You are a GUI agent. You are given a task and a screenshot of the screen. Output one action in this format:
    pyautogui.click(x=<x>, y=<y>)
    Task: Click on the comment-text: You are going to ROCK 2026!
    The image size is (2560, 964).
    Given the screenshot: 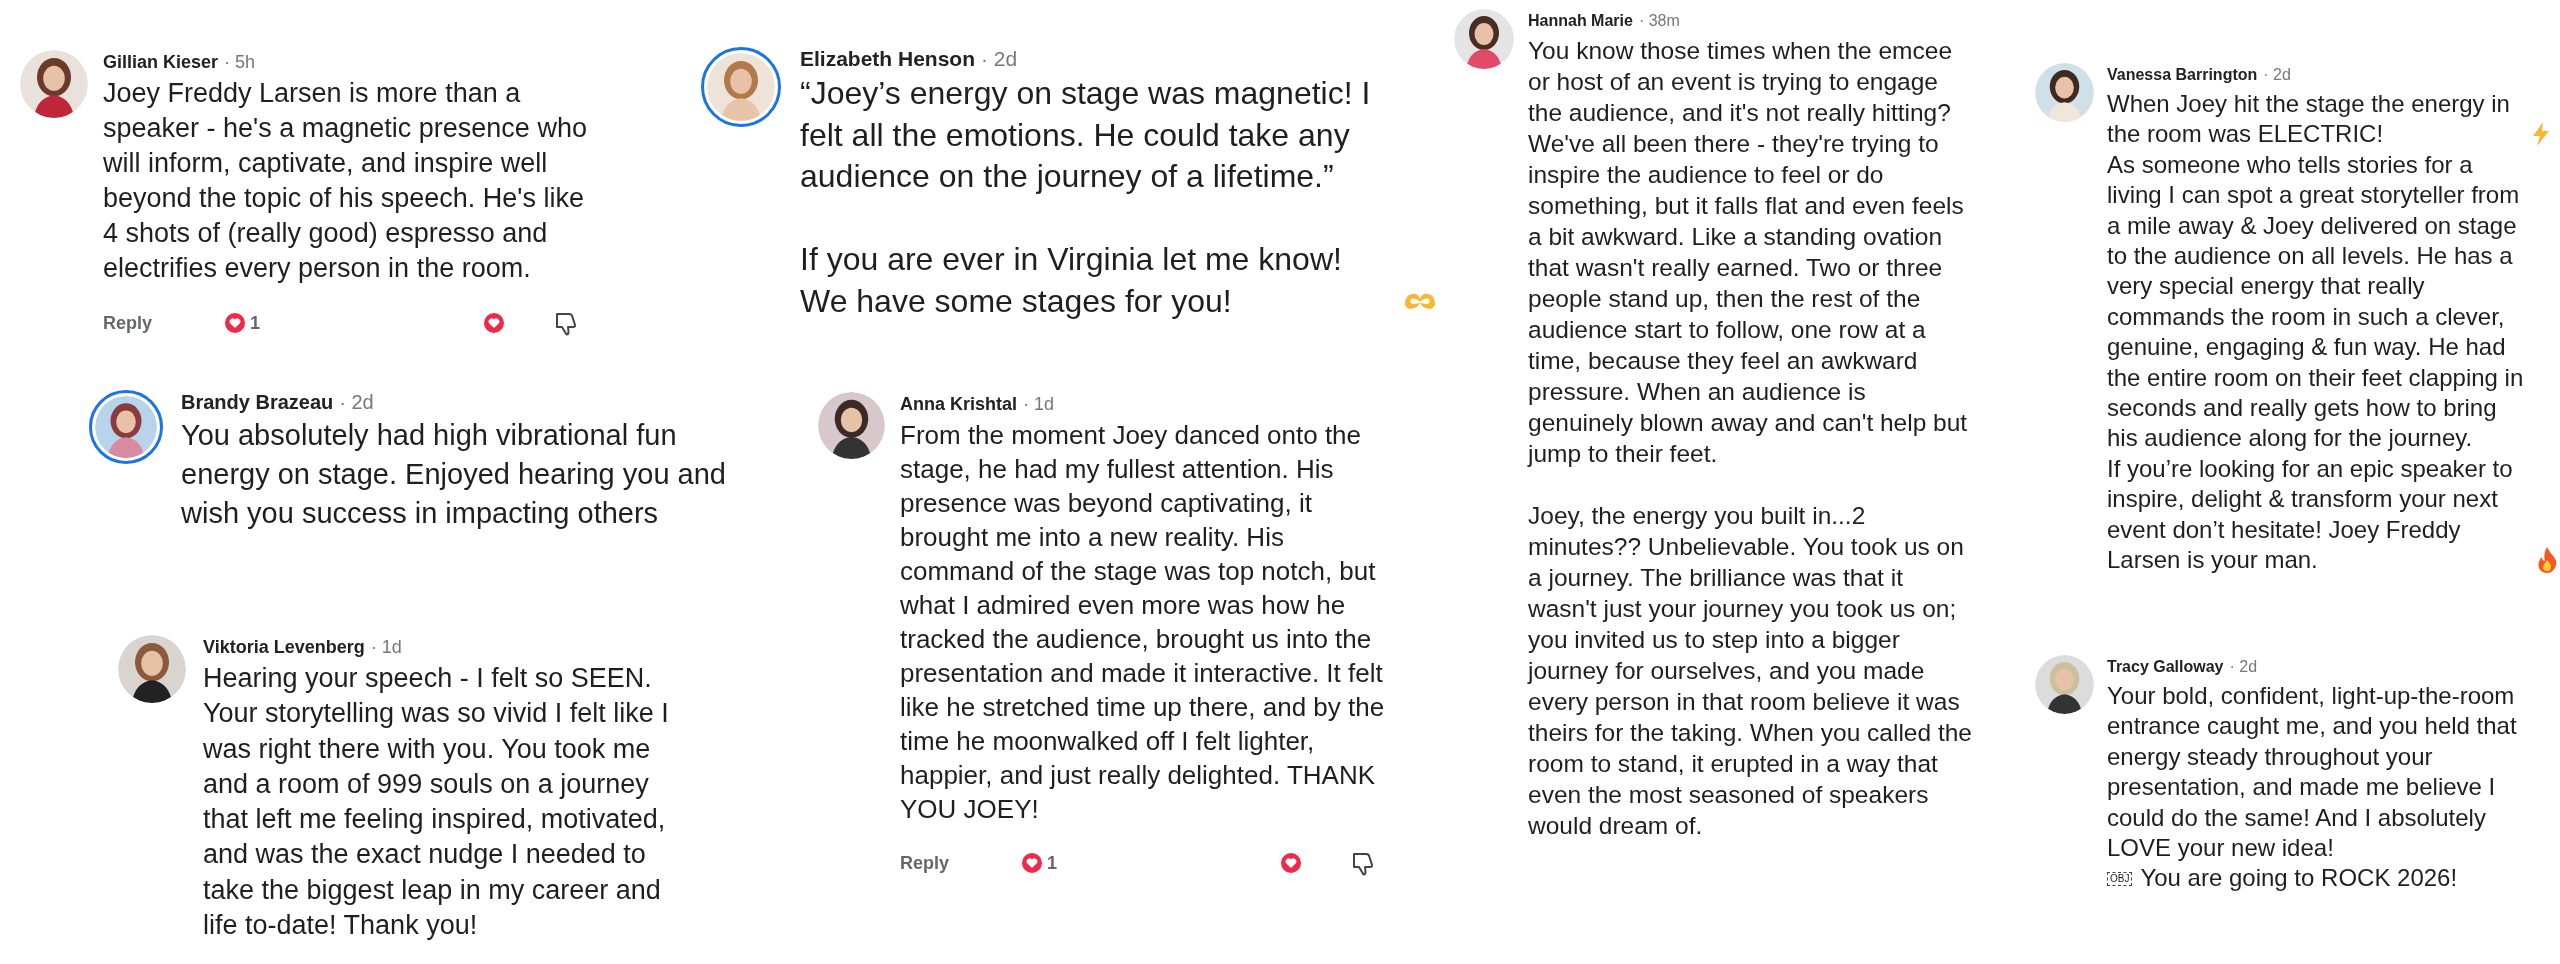 What is the action you would take?
    pyautogui.click(x=2299, y=878)
    